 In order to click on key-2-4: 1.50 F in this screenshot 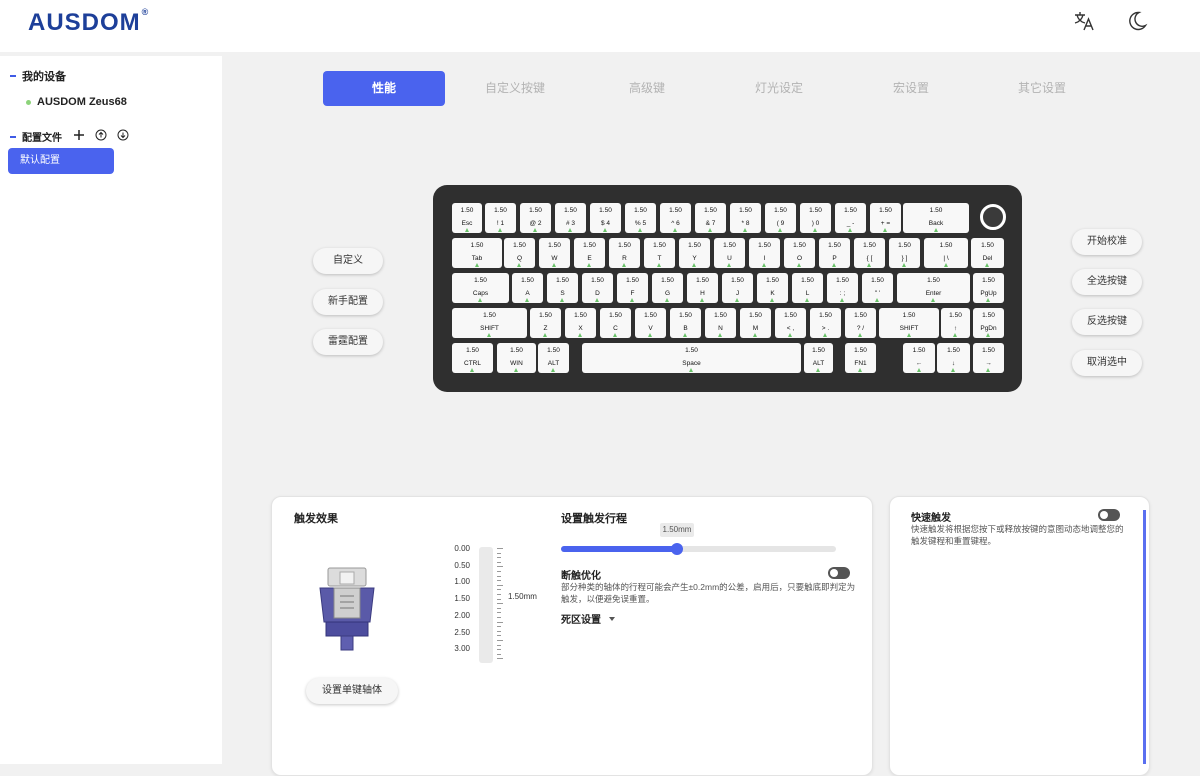, I will do `click(632, 288)`.